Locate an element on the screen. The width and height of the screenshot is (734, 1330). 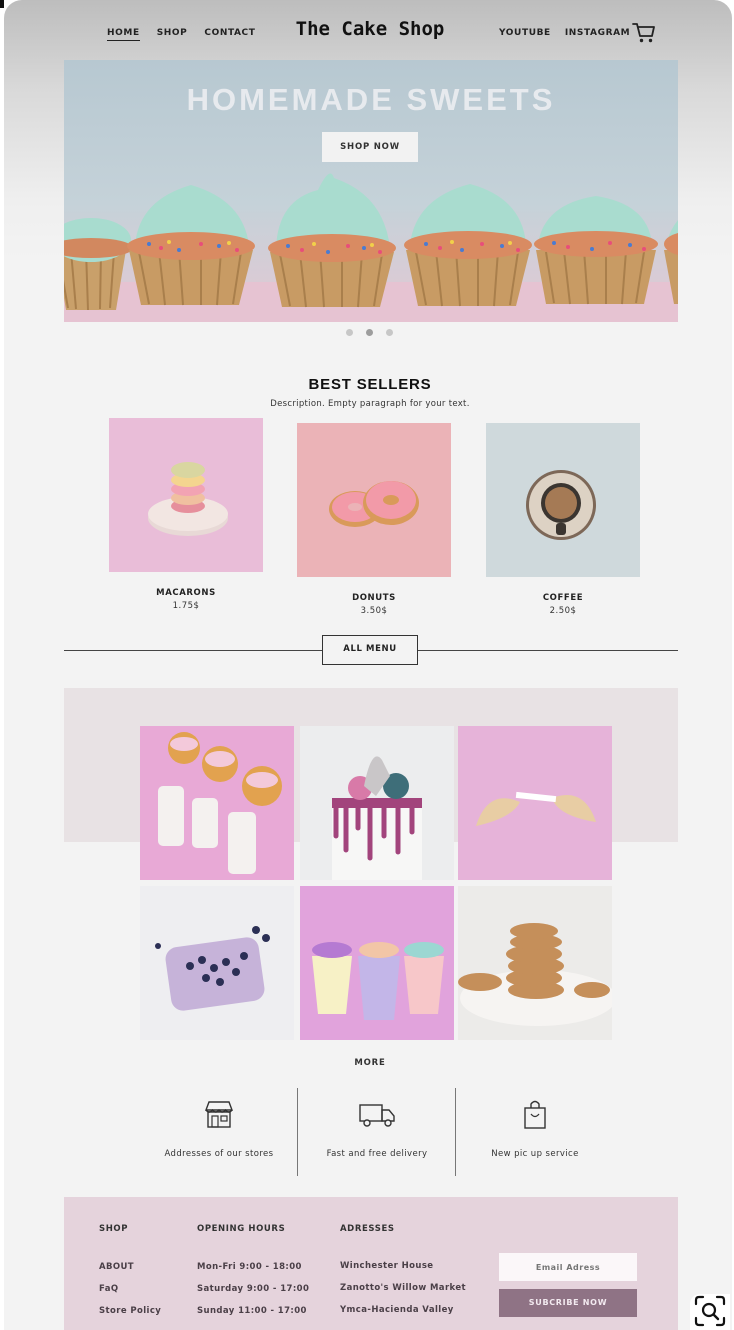
feature-pickup: New pic up service is located at coordinates (535, 1128).